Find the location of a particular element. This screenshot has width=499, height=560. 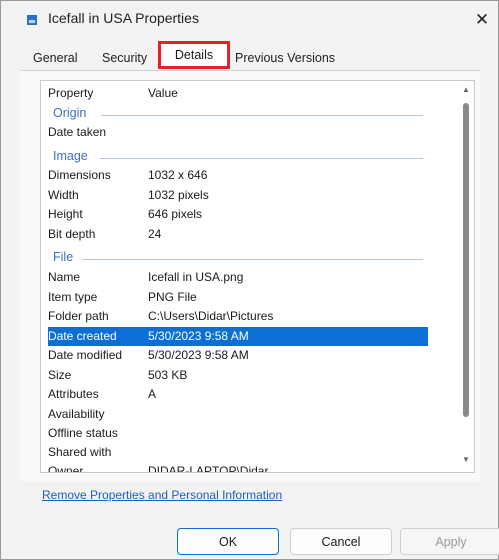

property-name: Item type is located at coordinates (73, 297).